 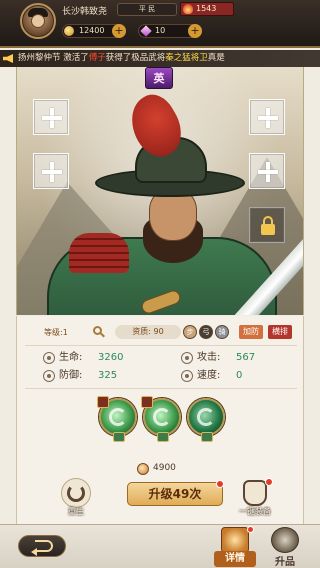 What do you see at coordinates (206, 332) in the screenshot?
I see `archer-class-icon: 弓` at bounding box center [206, 332].